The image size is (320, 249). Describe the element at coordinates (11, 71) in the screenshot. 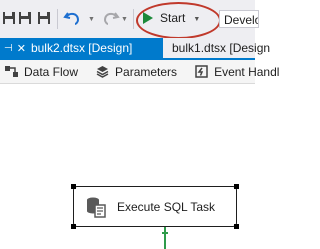

I see `data-flow-icon` at that location.